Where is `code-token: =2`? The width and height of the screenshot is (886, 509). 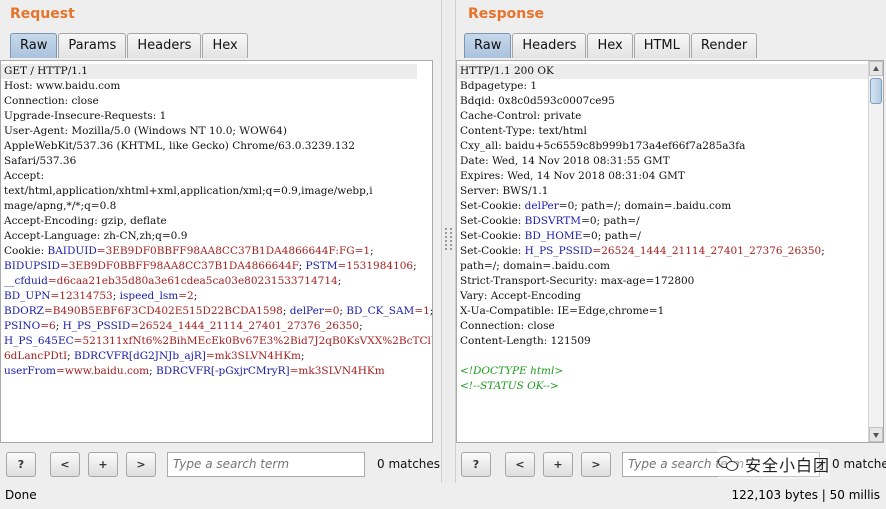
code-token: =2 is located at coordinates (186, 296).